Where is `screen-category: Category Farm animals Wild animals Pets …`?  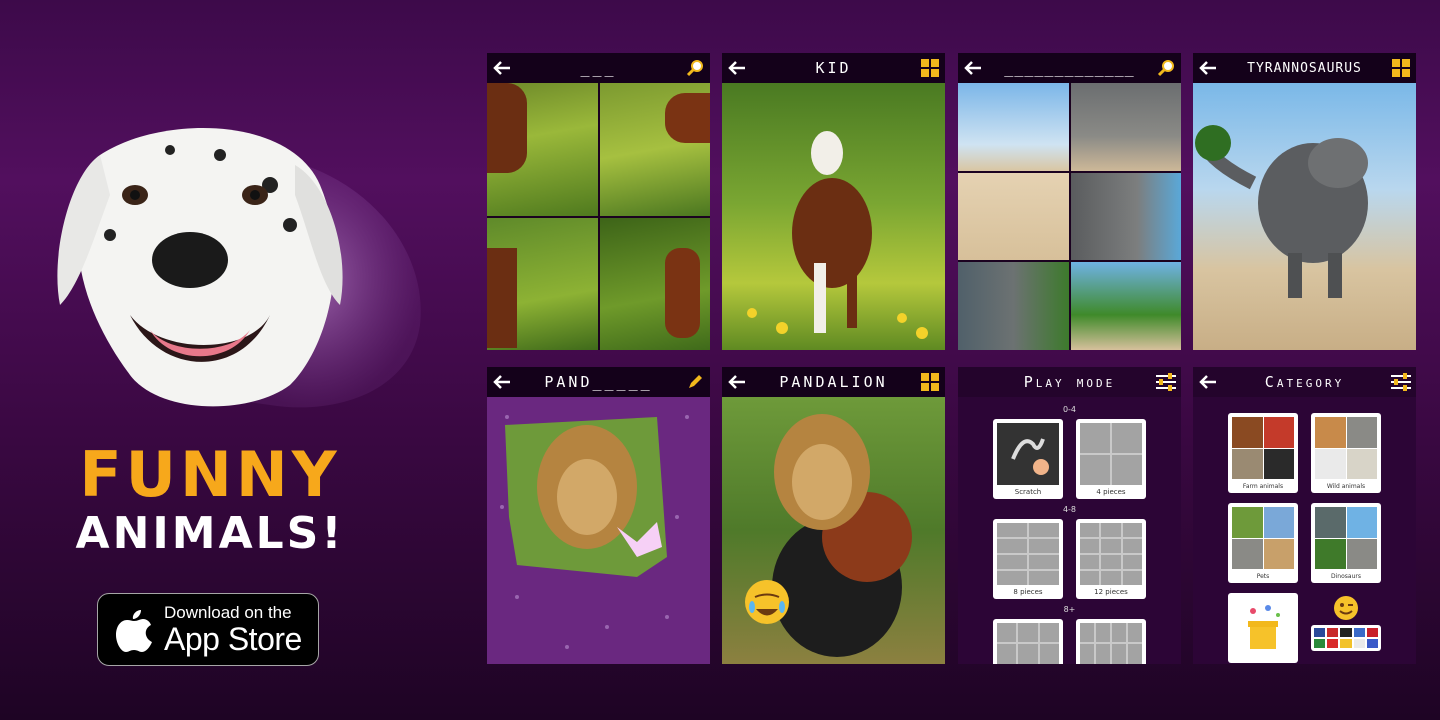 screen-category: Category Farm animals Wild animals Pets … is located at coordinates (1304, 515).